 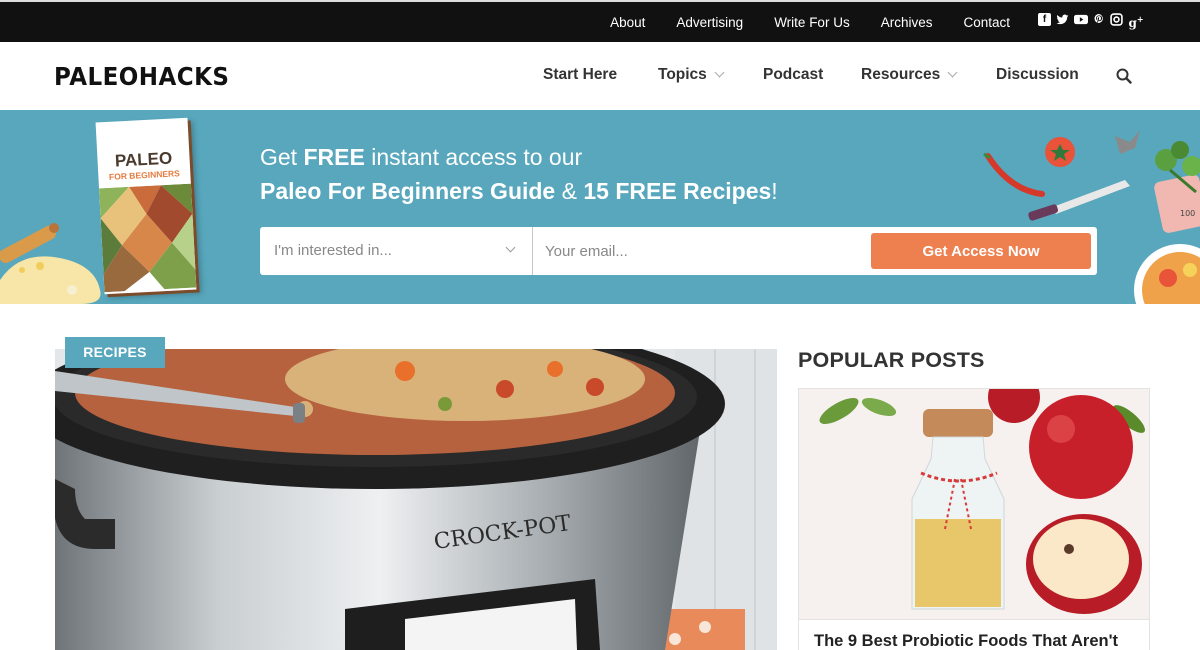 What do you see at coordinates (569, 191) in the screenshot?
I see `promo-headline-2-mid: &` at bounding box center [569, 191].